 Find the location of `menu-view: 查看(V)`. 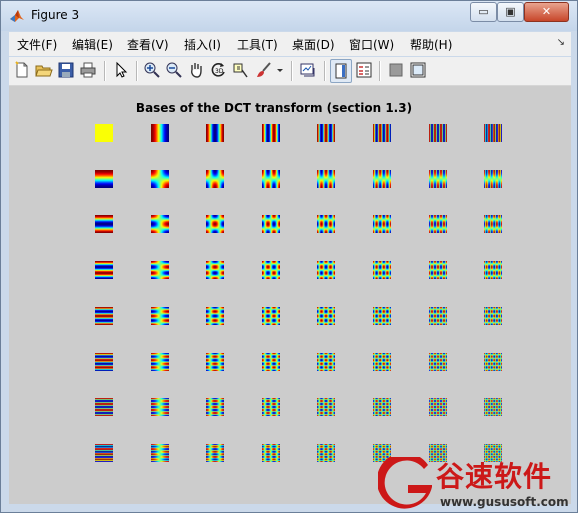

menu-view: 查看(V) is located at coordinates (148, 44).